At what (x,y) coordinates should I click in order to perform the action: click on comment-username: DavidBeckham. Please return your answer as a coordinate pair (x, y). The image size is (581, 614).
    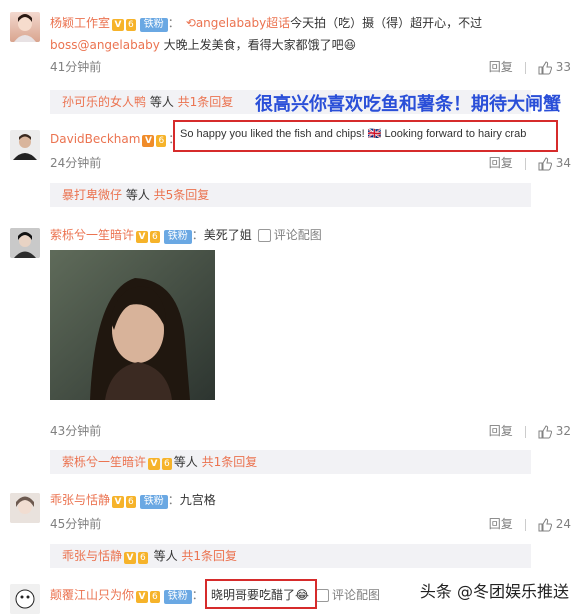
    Looking at the image, I should click on (95, 139).